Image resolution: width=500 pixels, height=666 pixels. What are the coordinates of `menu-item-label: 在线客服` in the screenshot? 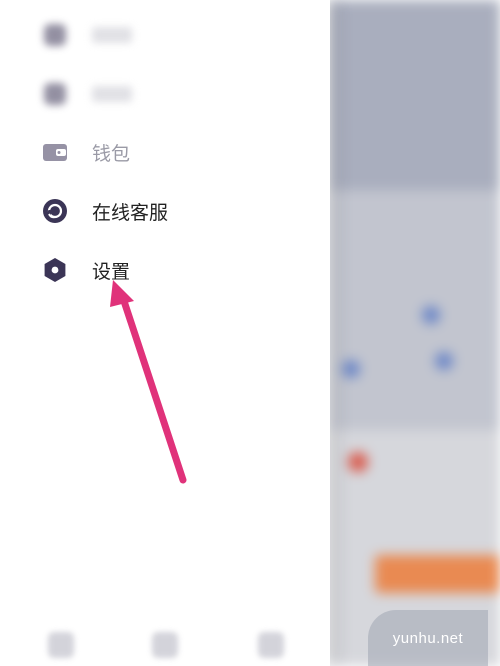 It's located at (130, 213).